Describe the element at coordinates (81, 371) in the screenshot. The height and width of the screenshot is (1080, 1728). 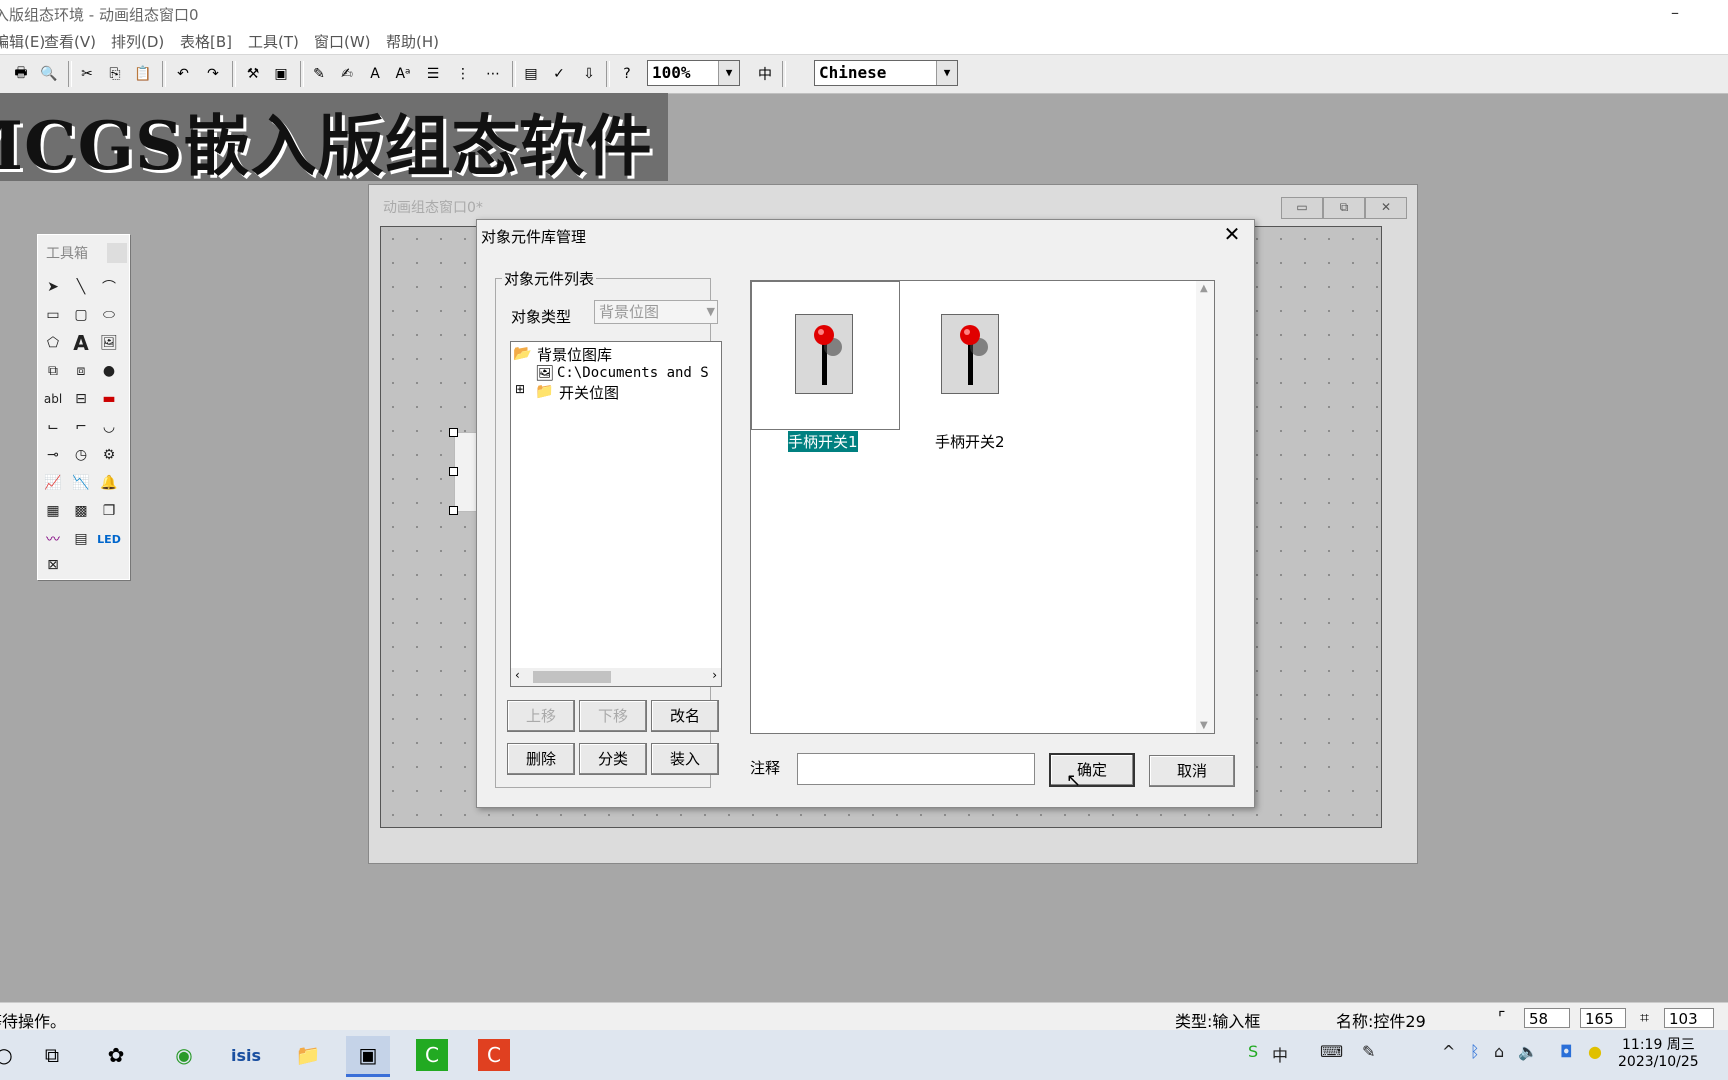
I see `save-element-icon: ⧈` at that location.